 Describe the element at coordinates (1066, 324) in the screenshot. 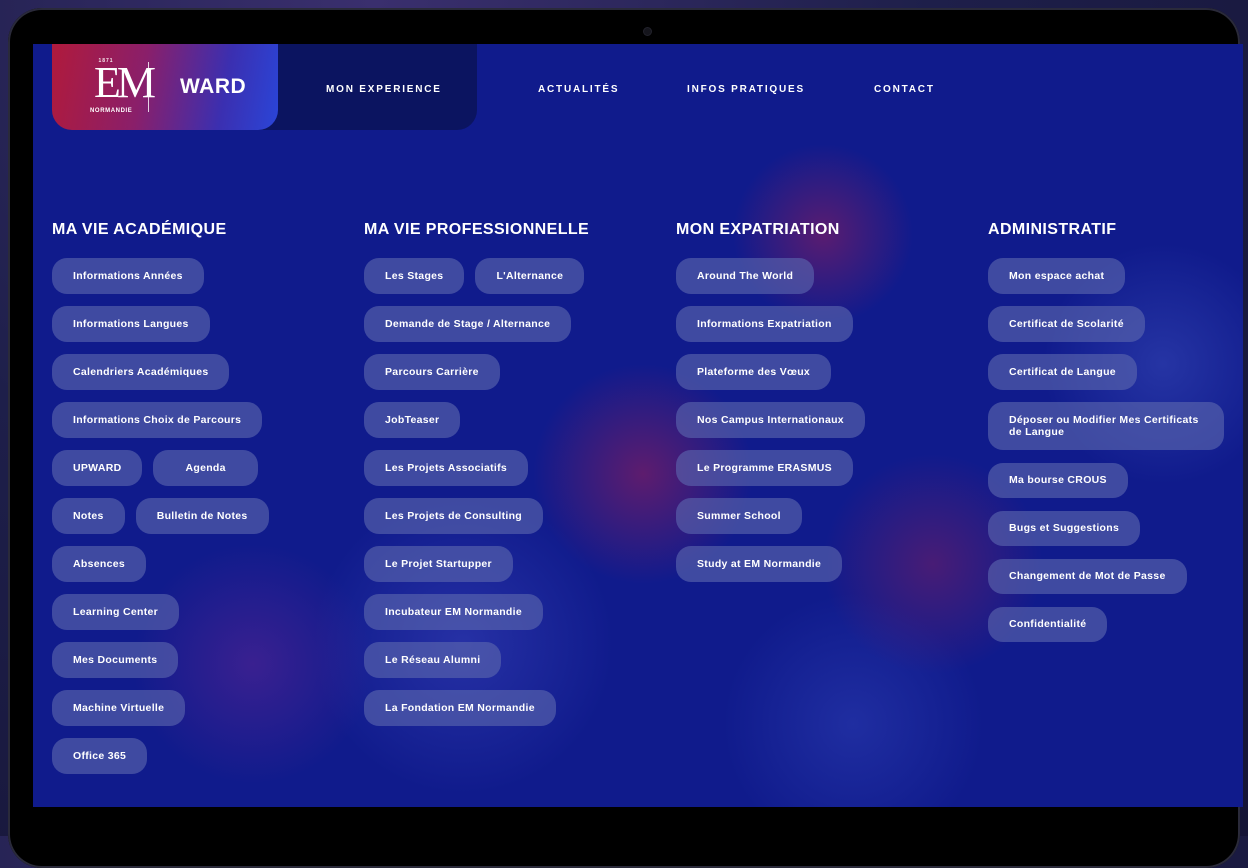

I see `link-button: Certificat de Scolarité` at that location.